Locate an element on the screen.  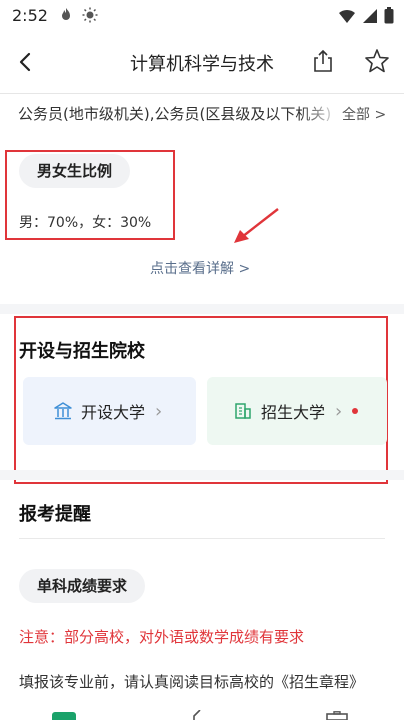
career-fade is located at coordinates (320, 113).